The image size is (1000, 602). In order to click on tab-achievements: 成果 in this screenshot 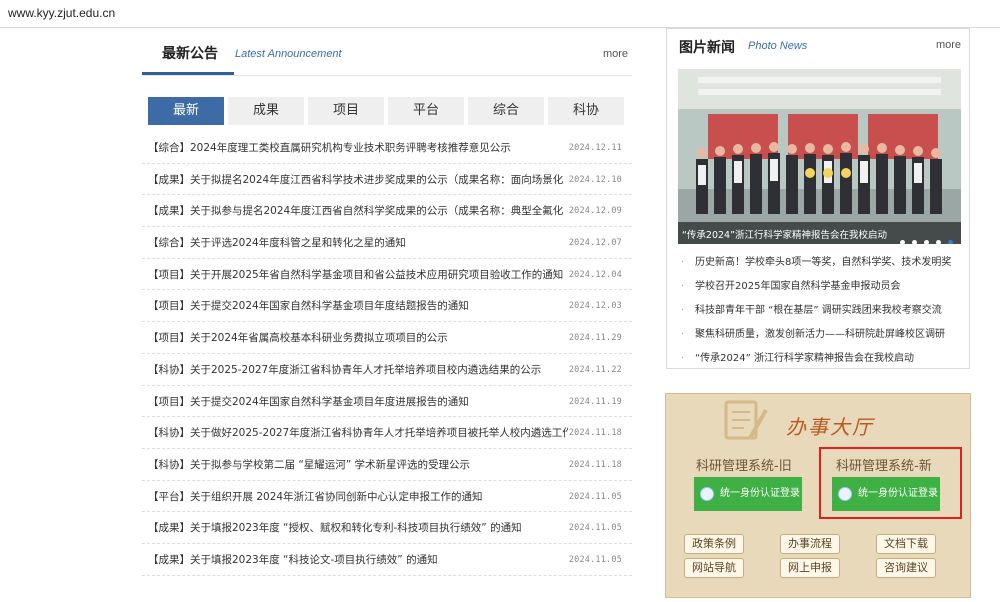, I will do `click(266, 111)`.